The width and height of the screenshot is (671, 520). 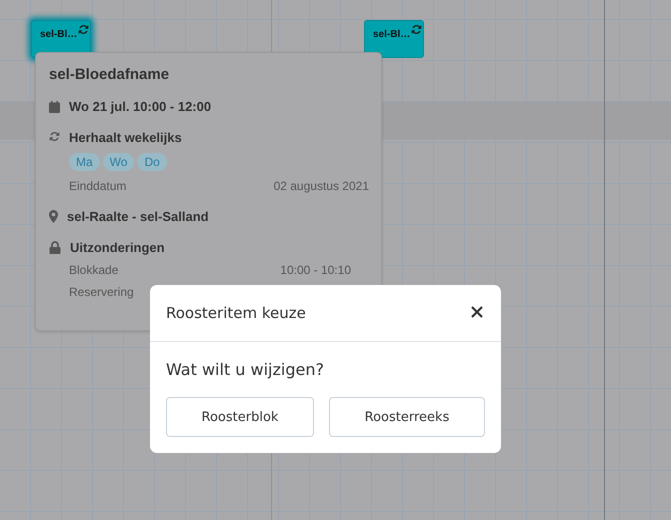 What do you see at coordinates (84, 162) in the screenshot?
I see `weekday-tag: Ma` at bounding box center [84, 162].